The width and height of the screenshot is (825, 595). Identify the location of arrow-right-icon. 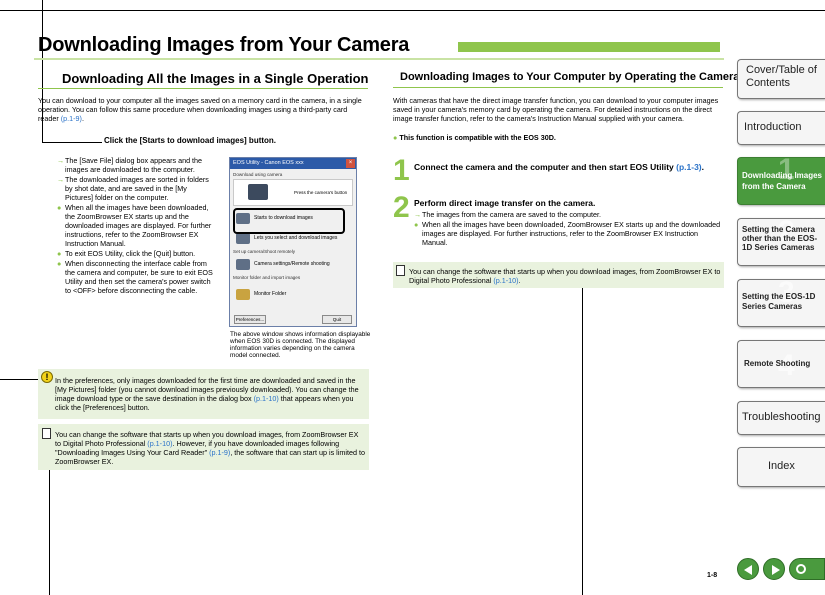
(776, 570).